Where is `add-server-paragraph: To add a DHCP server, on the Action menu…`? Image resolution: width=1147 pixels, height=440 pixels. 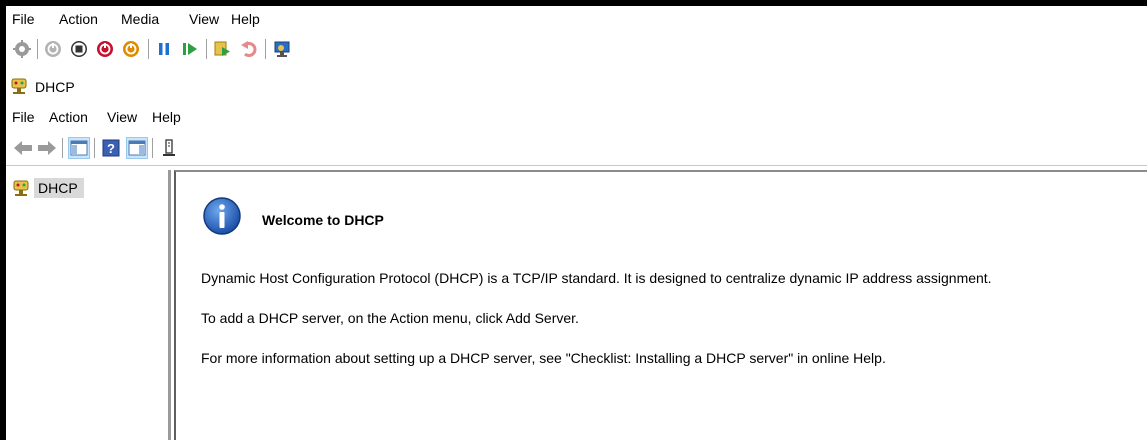 add-server-paragraph: To add a DHCP server, on the Action menu… is located at coordinates (390, 318).